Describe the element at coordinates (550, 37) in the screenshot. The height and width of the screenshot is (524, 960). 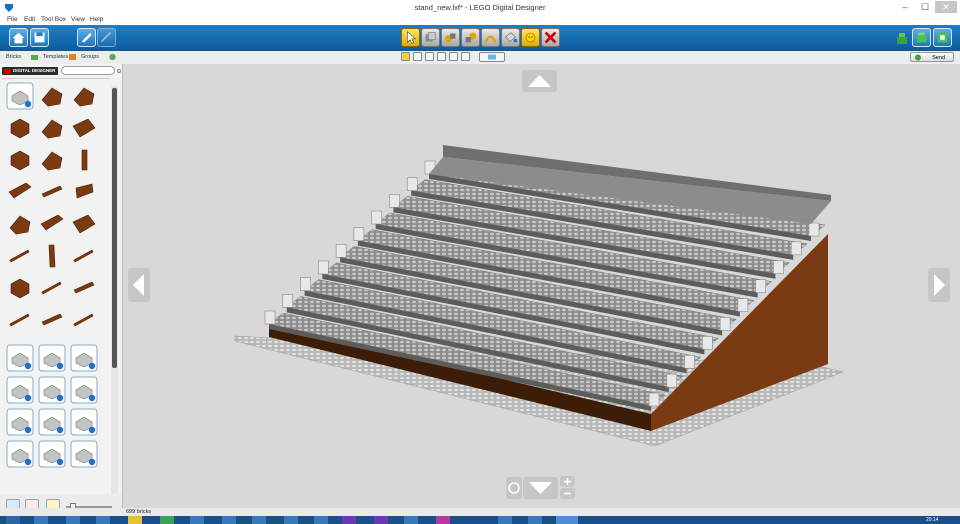
I see `delete-tool-button` at that location.